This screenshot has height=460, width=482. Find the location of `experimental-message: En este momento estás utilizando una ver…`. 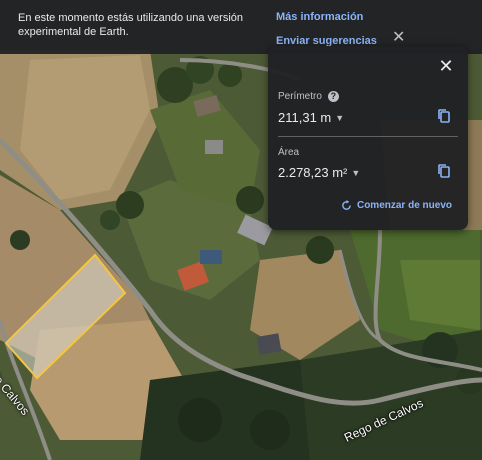

experimental-message: En este momento estás utilizando una ver… is located at coordinates (131, 25).